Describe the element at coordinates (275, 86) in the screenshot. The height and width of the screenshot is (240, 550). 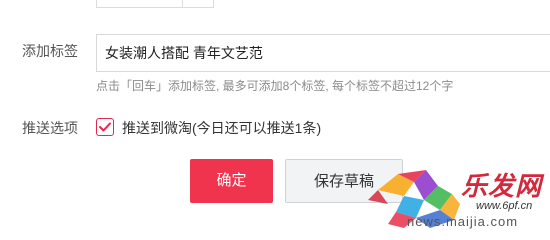
I see `tags-hint: 点击「回车」添加标签, 最多可添加8个标签, 每个标签不超过12个字` at that location.